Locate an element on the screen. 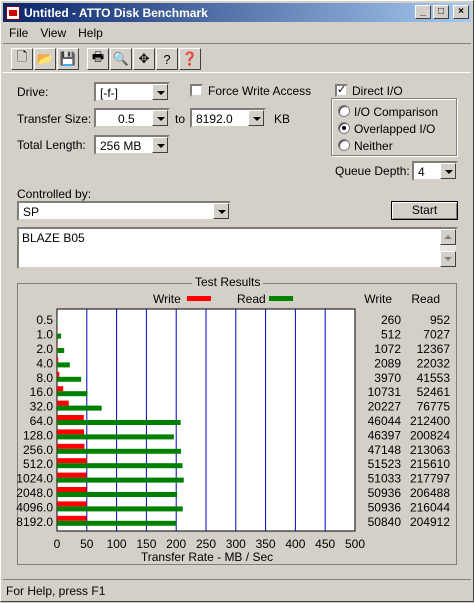 This screenshot has height=603, width=474. row-size-label: 16.0 is located at coordinates (42, 392).